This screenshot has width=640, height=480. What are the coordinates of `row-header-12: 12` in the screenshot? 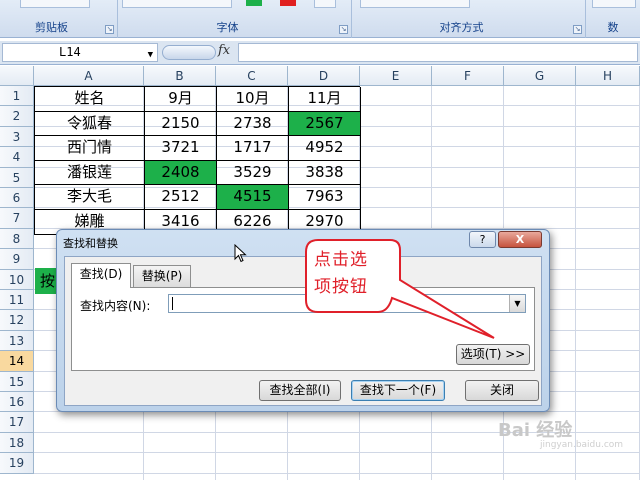 It's located at (17, 320).